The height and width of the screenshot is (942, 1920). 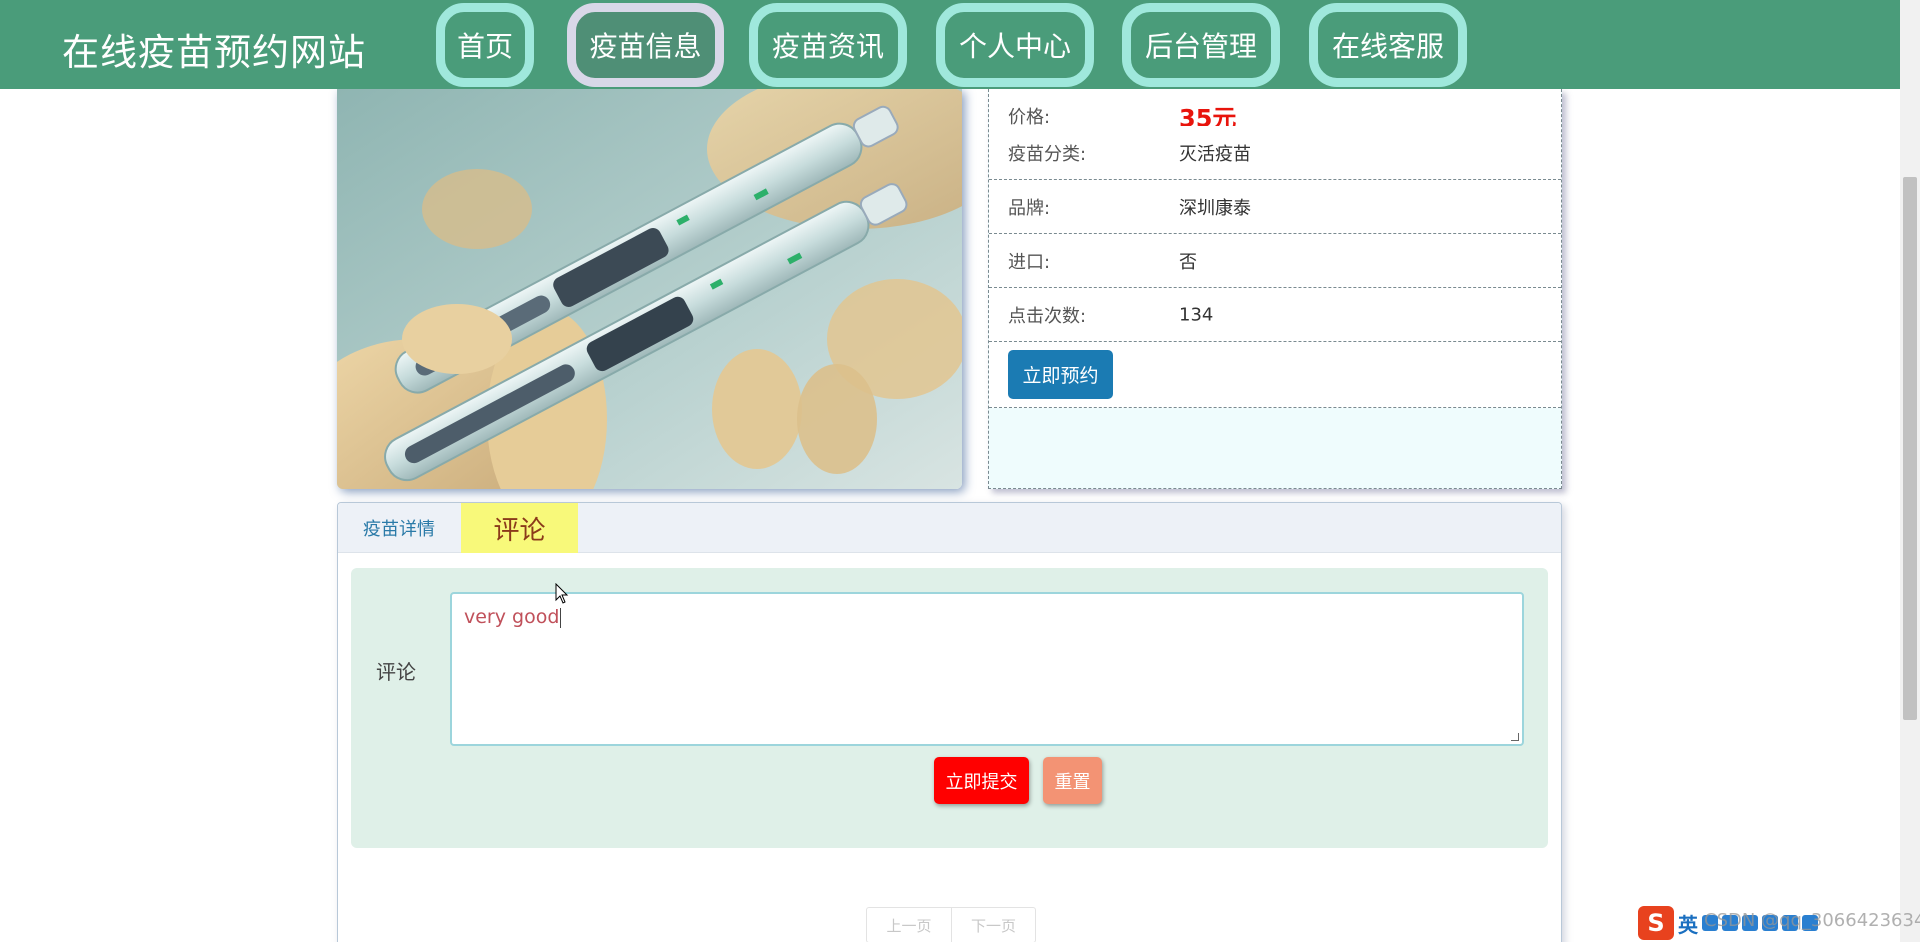 What do you see at coordinates (981, 780) in the screenshot?
I see `submit-button: 立即提交` at bounding box center [981, 780].